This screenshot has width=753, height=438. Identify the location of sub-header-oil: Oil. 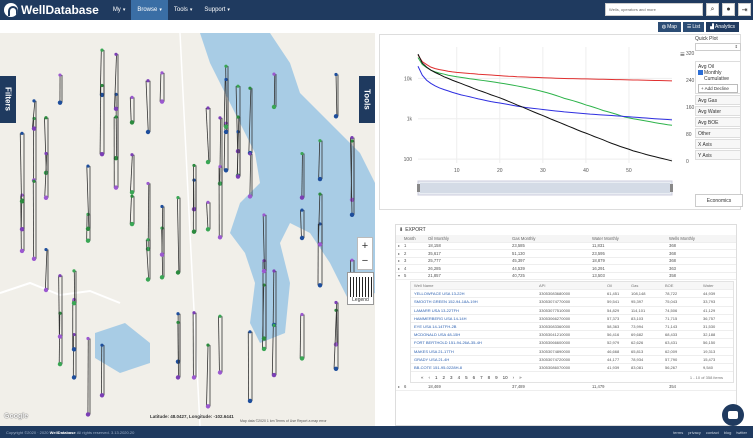
(619, 285).